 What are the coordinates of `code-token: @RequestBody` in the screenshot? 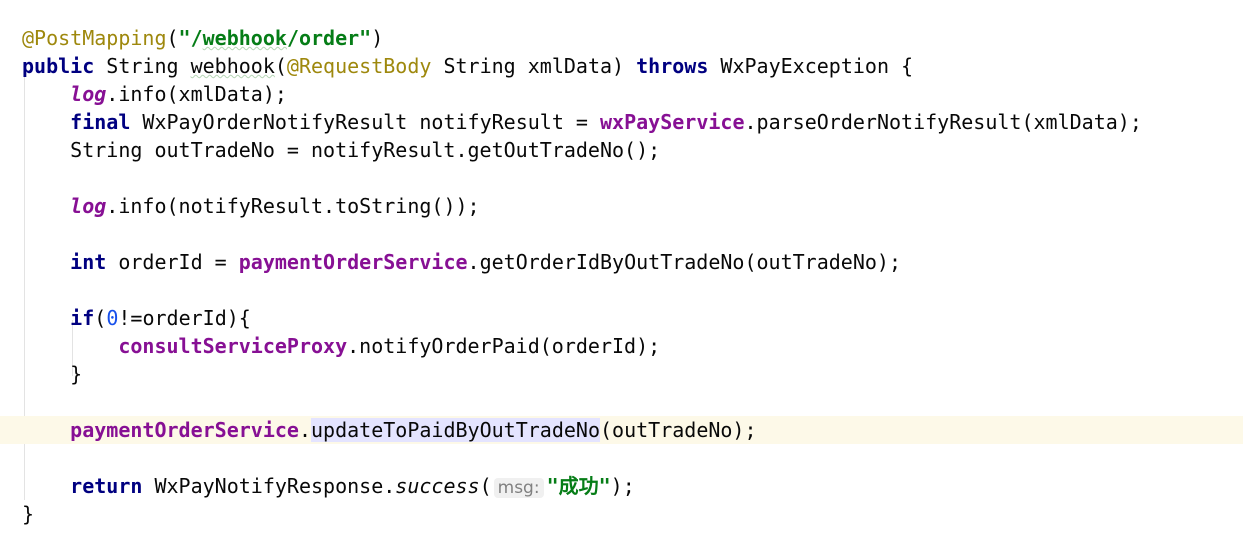 It's located at (359, 66).